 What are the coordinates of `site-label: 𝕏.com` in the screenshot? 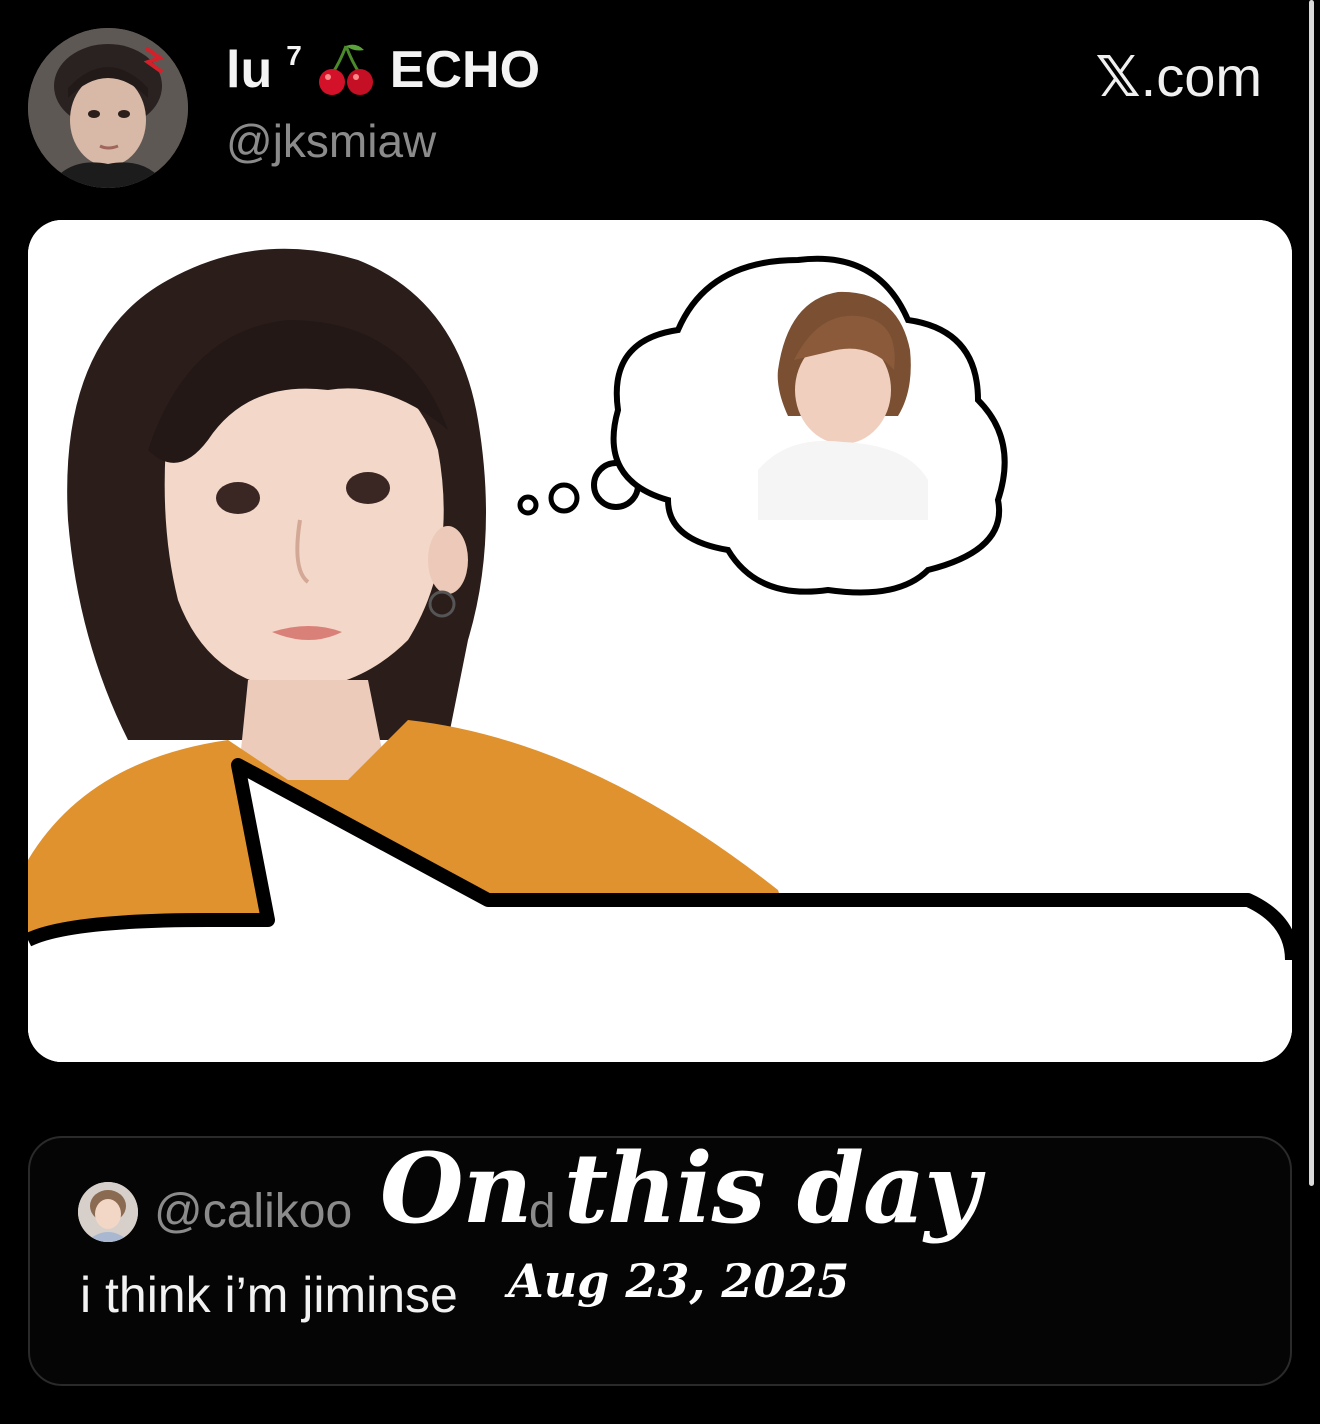 It's located at (1179, 77).